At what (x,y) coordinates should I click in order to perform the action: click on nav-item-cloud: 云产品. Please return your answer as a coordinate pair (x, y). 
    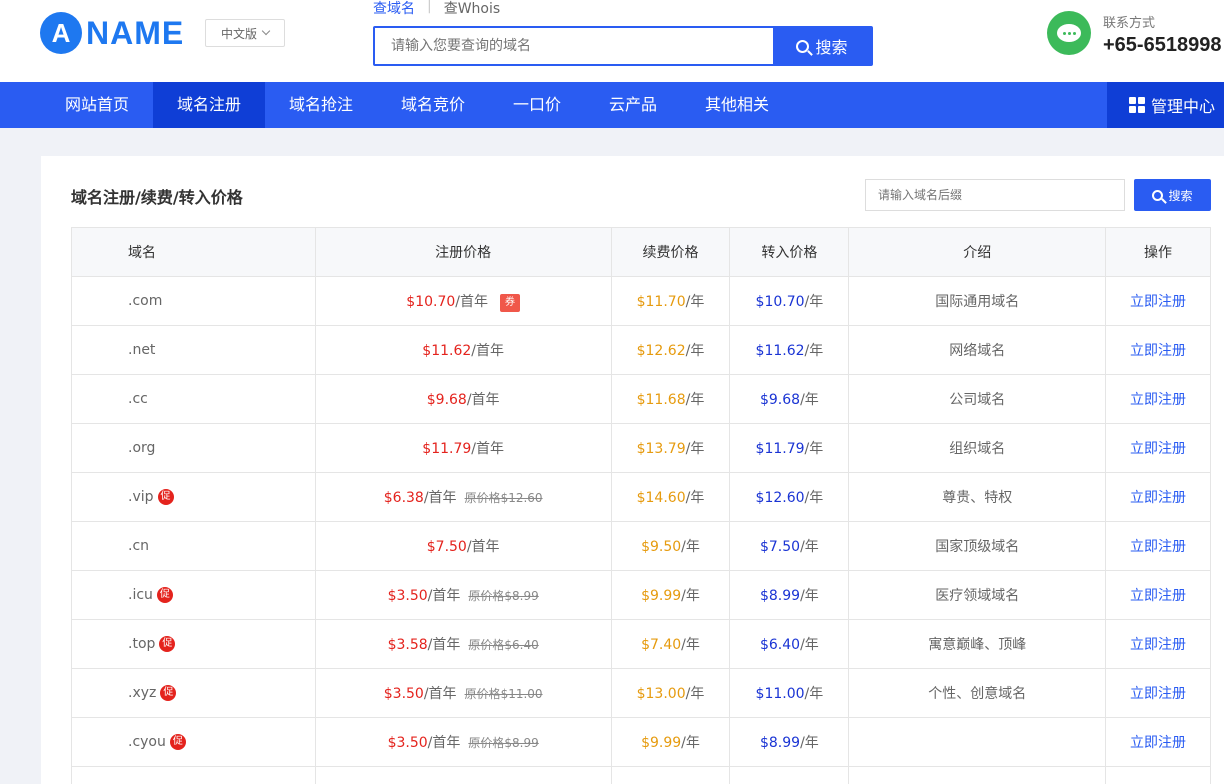
    Looking at the image, I should click on (633, 105).